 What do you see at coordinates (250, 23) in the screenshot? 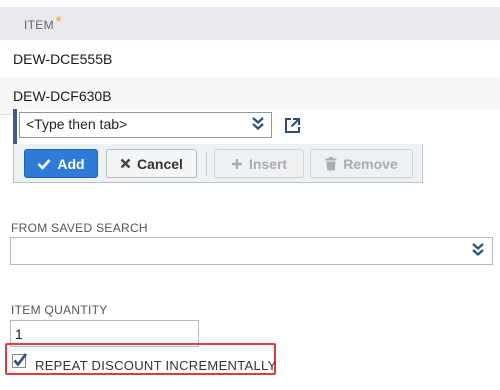
I see `item-column-header: ITEM *` at bounding box center [250, 23].